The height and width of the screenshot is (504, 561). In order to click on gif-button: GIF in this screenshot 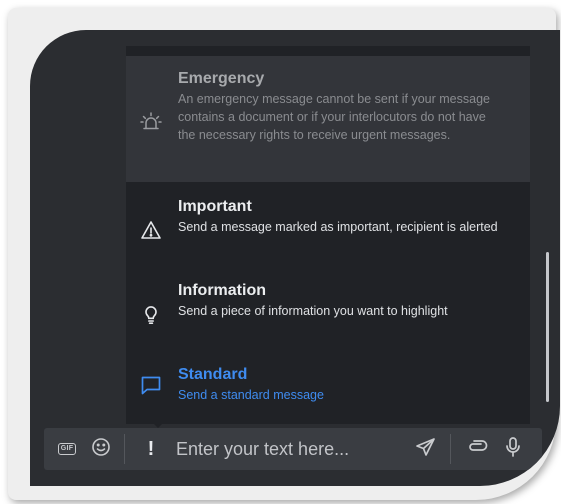, I will do `click(67, 449)`.